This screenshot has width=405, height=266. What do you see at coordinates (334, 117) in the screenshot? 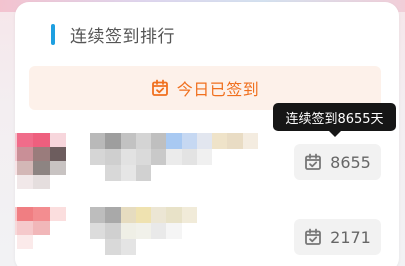
I see `streak-tooltip: 连续签到8655天` at bounding box center [334, 117].